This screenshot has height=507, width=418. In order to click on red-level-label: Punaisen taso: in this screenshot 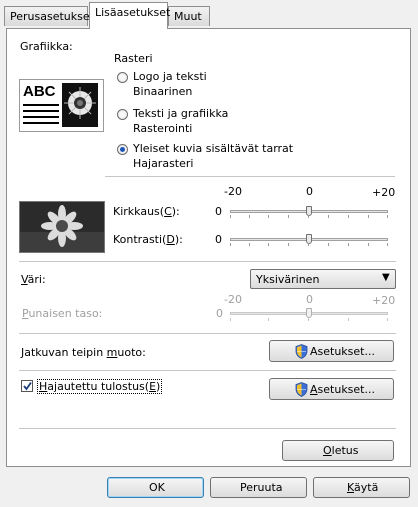, I will do `click(62, 313)`.